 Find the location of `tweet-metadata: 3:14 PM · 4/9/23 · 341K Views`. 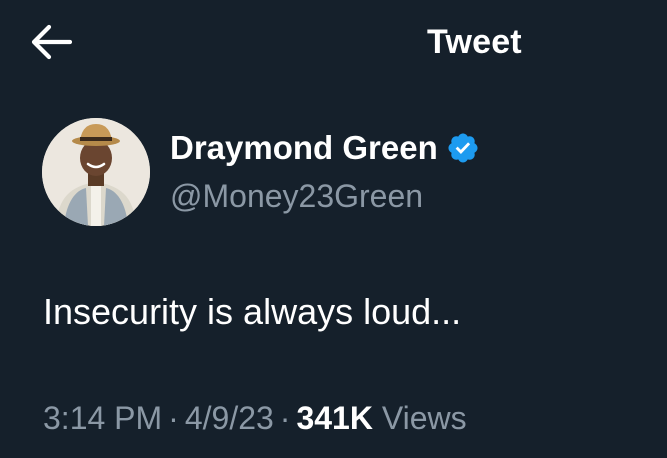

tweet-metadata: 3:14 PM · 4/9/23 · 341K Views is located at coordinates (255, 418).